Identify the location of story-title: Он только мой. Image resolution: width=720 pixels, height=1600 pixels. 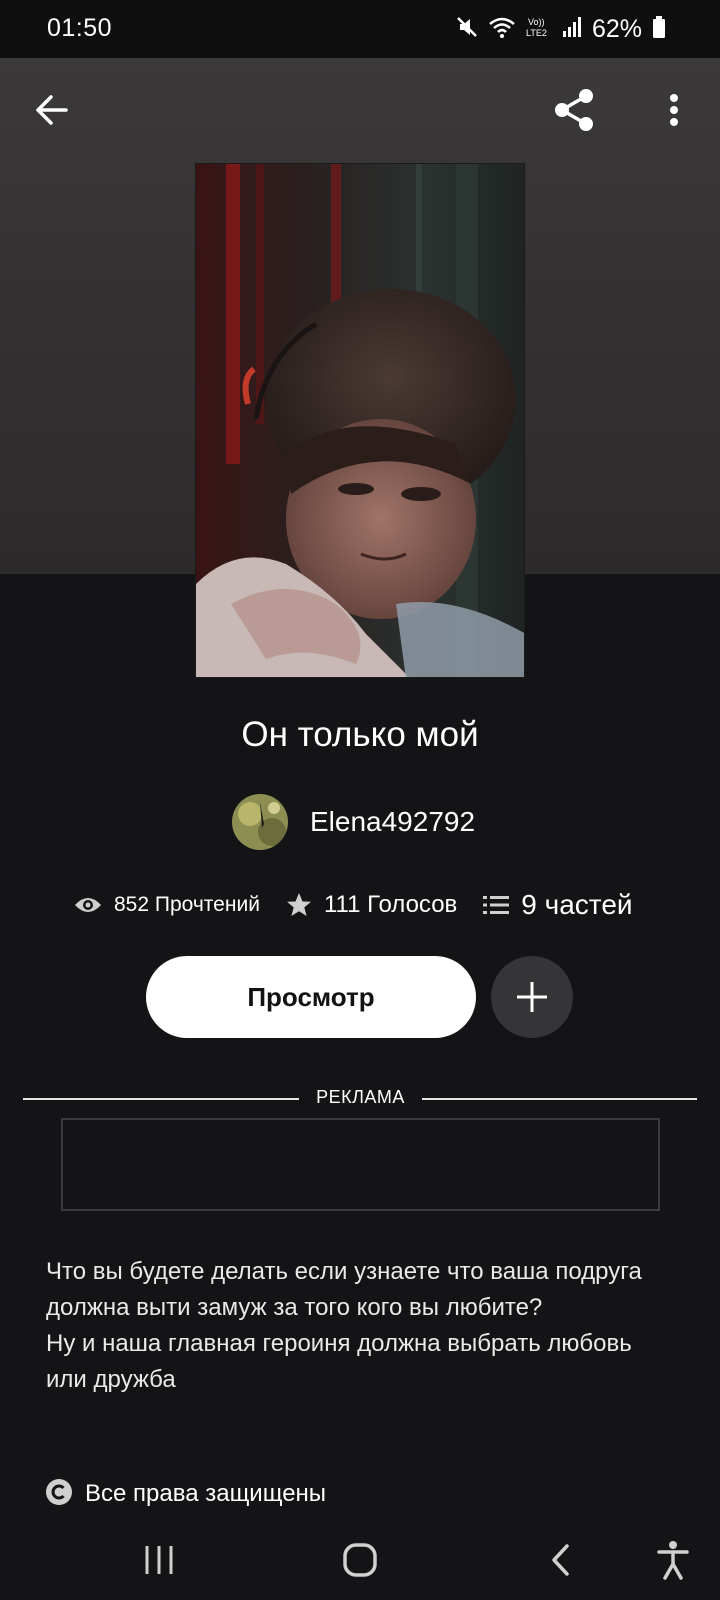
(360, 734).